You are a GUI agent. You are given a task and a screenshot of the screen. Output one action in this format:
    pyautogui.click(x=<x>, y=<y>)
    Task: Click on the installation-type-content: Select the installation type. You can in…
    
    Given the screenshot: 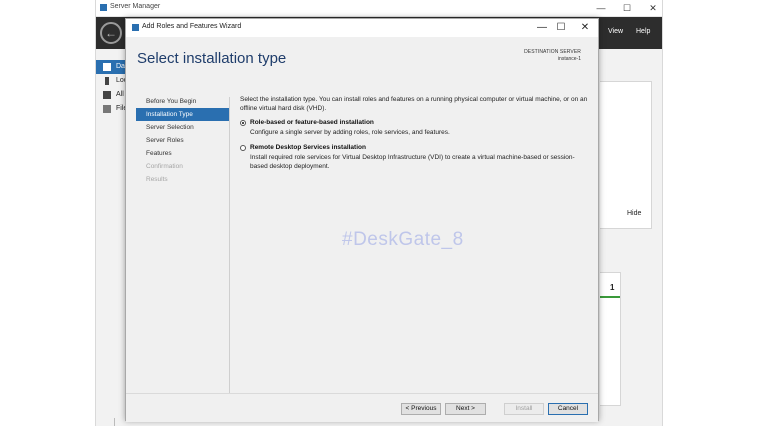 What is the action you would take?
    pyautogui.click(x=415, y=133)
    